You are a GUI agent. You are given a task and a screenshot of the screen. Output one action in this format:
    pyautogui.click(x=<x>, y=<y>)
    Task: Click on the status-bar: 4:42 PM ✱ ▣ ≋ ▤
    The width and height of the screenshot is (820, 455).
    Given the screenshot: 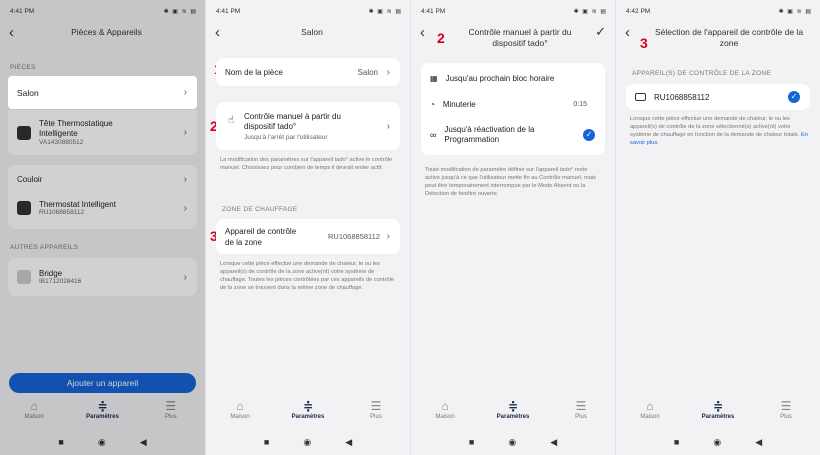 What is the action you would take?
    pyautogui.click(x=719, y=11)
    